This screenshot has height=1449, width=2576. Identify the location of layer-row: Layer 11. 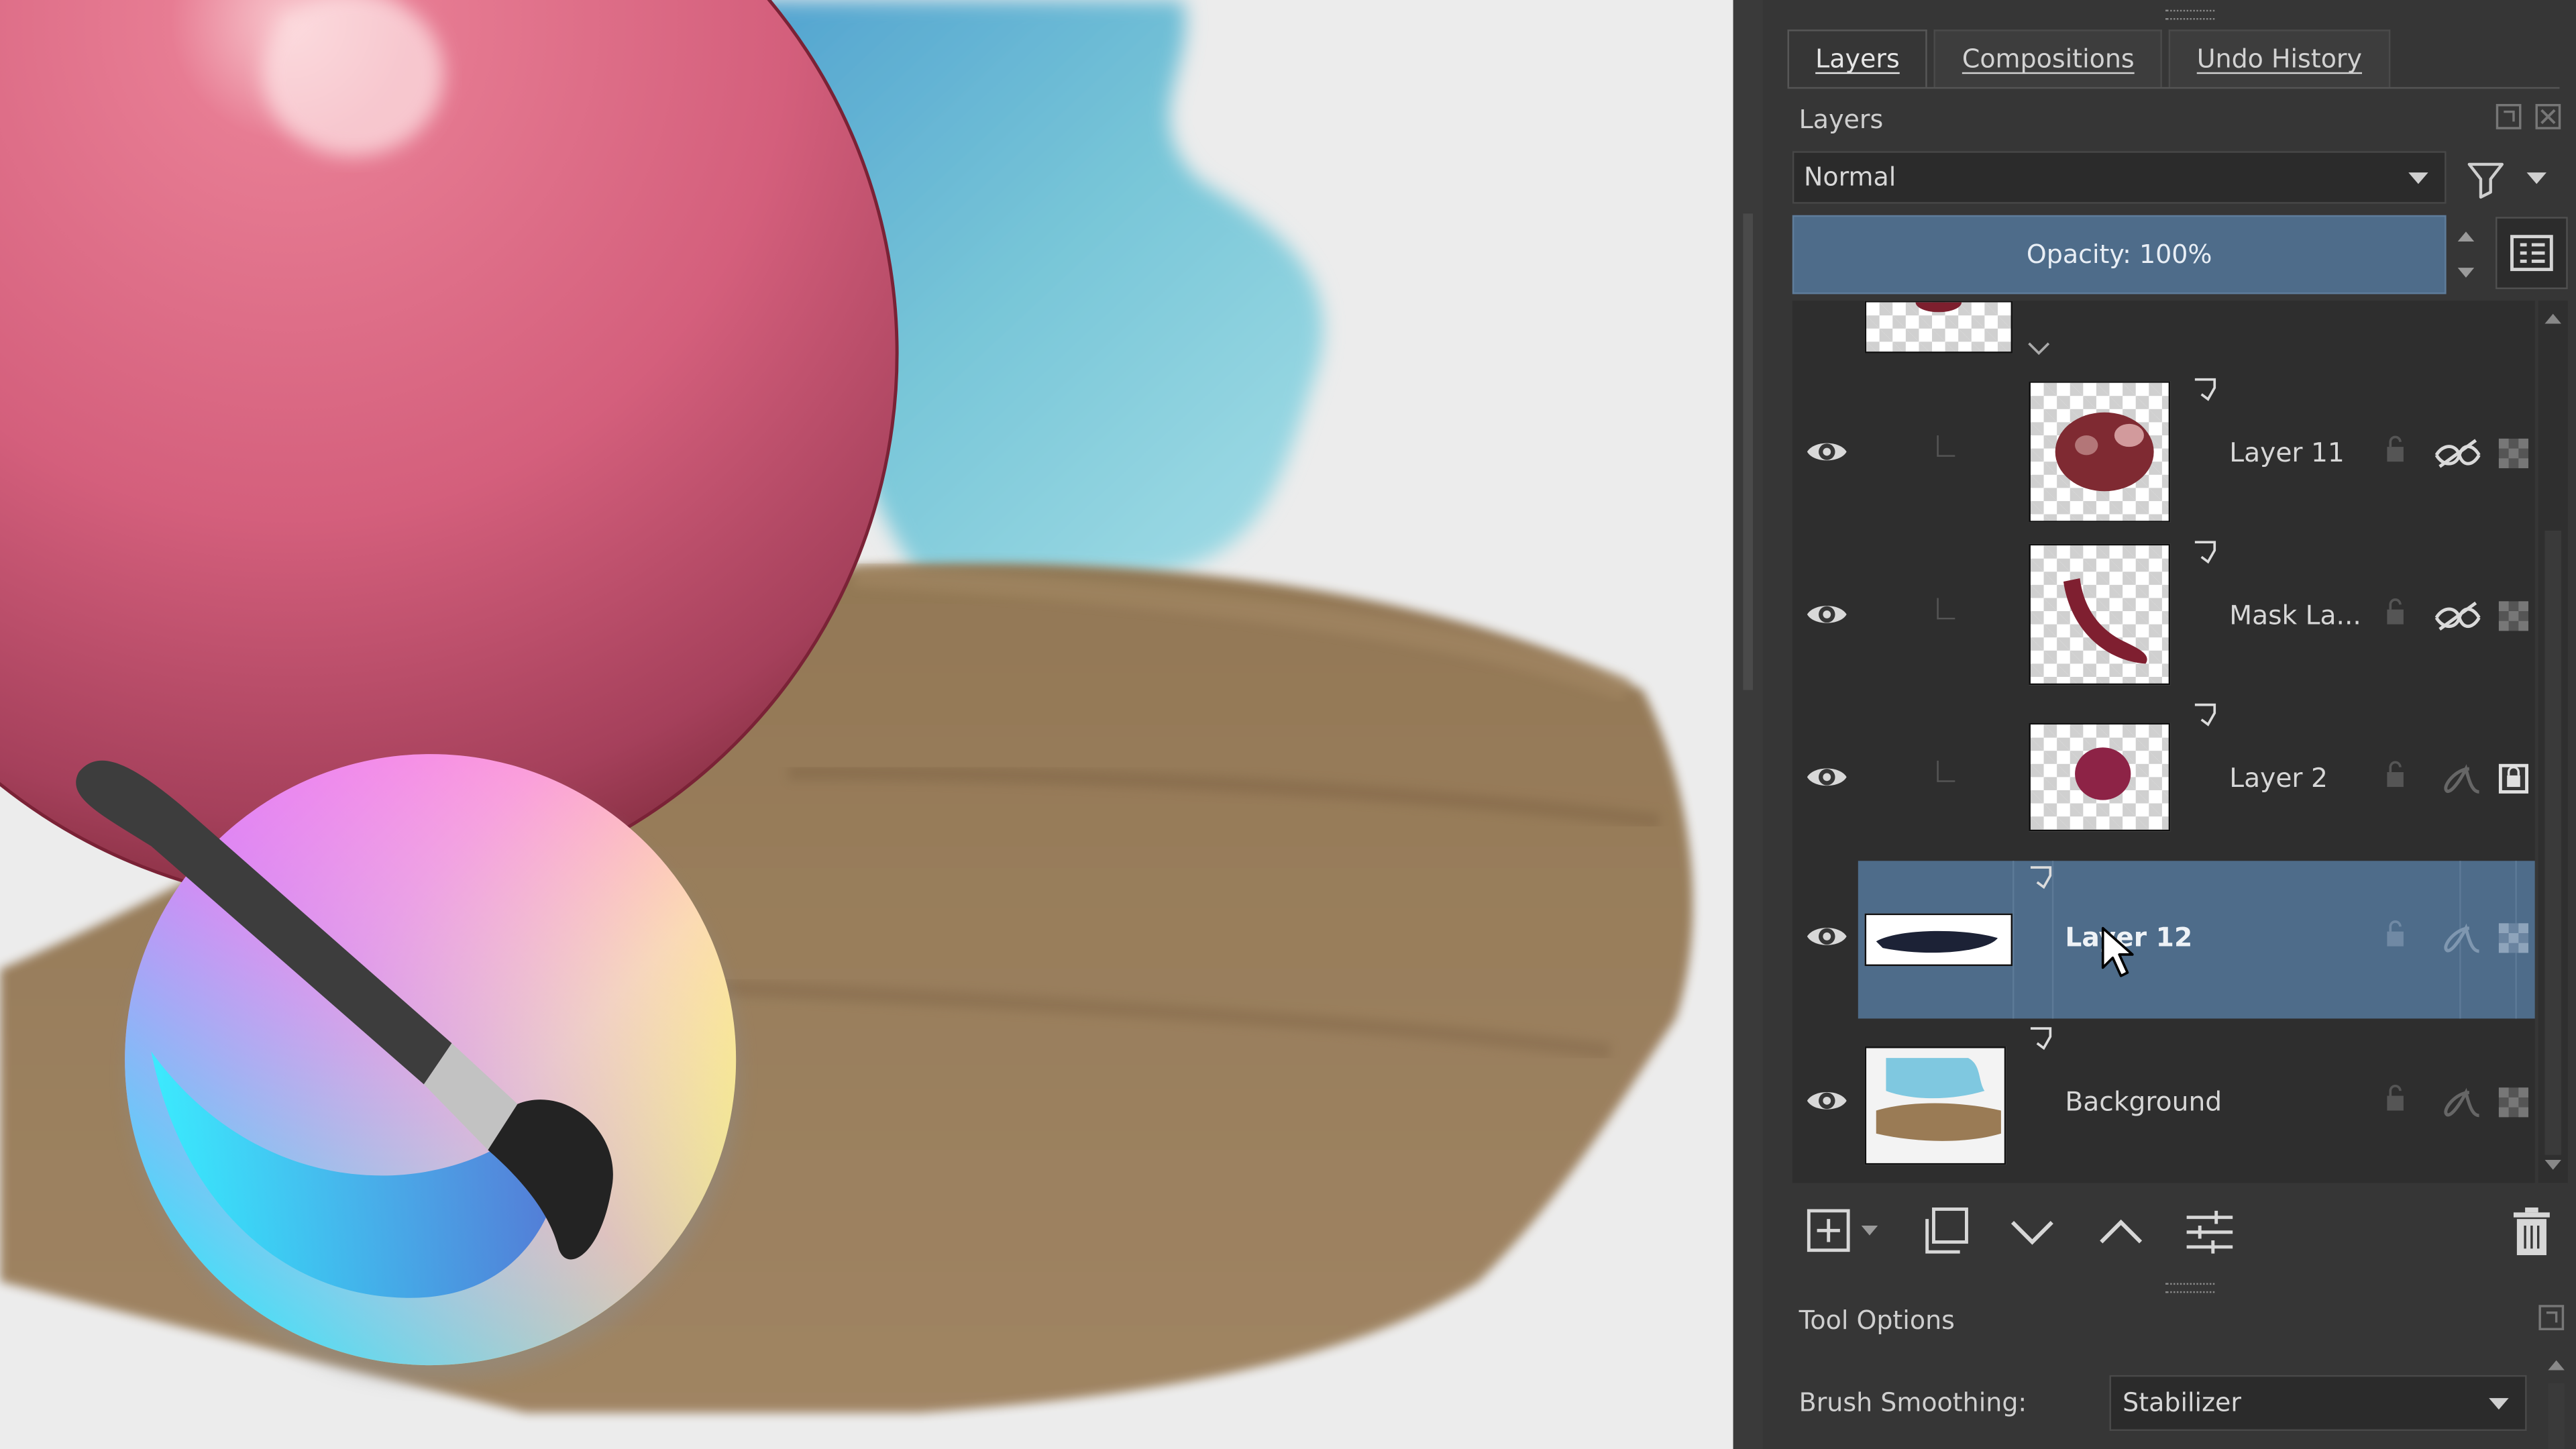
(2163, 454).